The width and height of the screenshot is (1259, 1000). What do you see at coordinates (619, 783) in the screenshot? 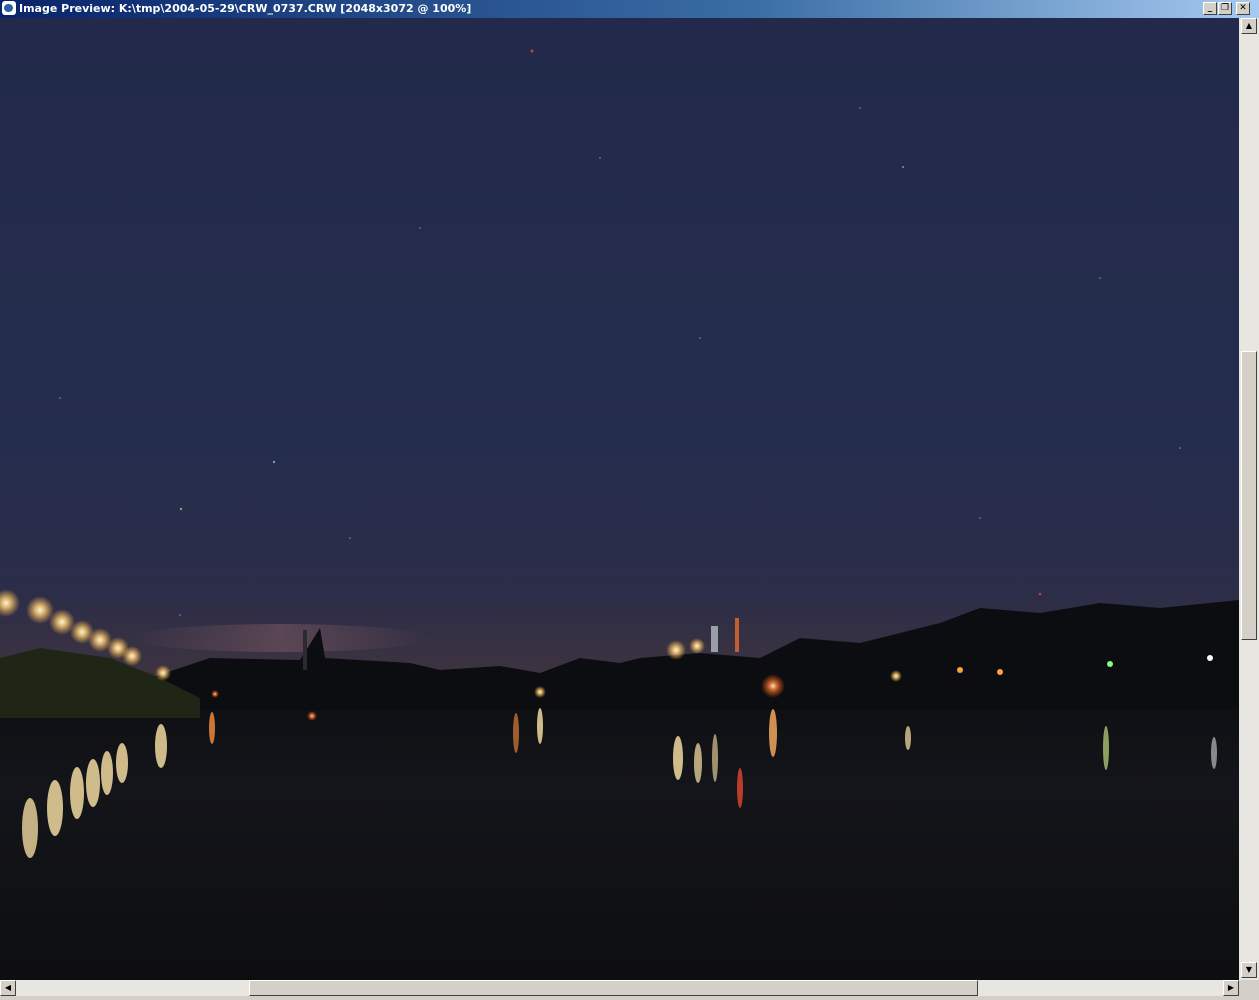
I see `water-reflections` at bounding box center [619, 783].